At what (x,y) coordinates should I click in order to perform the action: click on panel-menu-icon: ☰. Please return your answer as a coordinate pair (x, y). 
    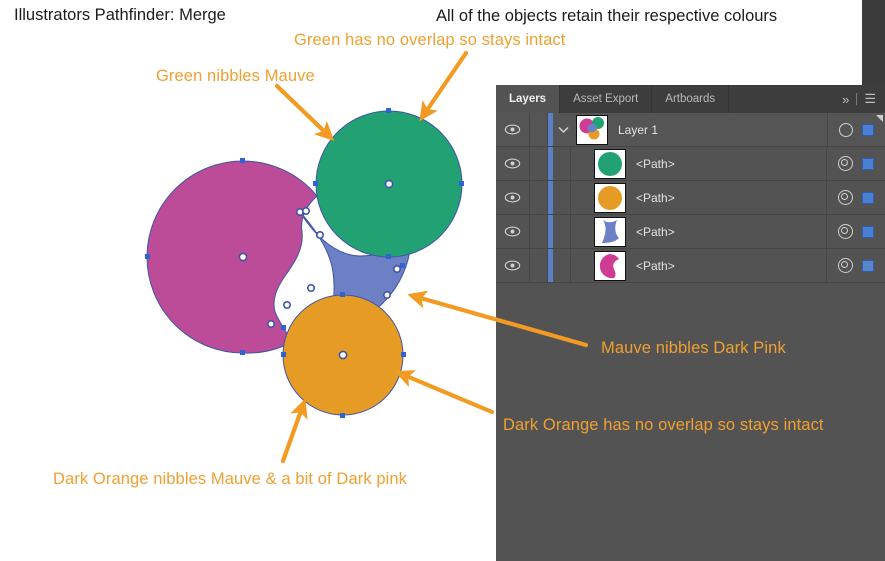
    Looking at the image, I should click on (870, 99).